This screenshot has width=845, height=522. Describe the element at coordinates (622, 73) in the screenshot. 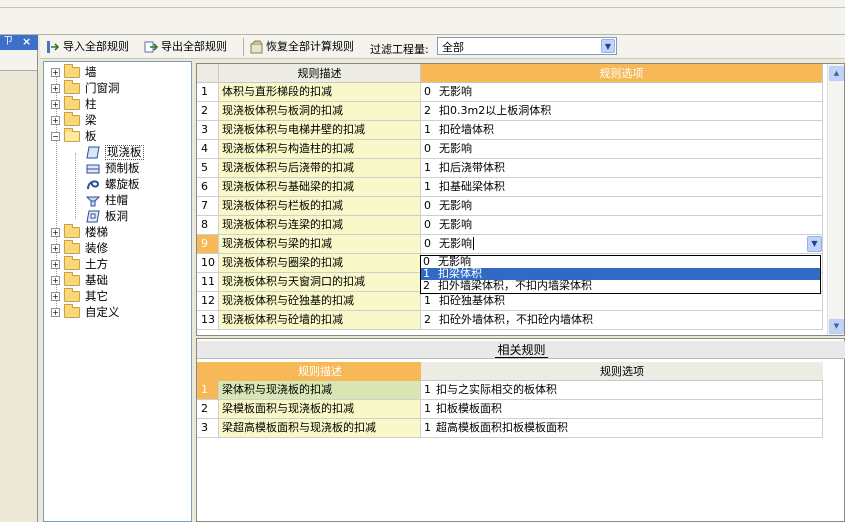

I see `header-rule-option: 规则选项` at that location.